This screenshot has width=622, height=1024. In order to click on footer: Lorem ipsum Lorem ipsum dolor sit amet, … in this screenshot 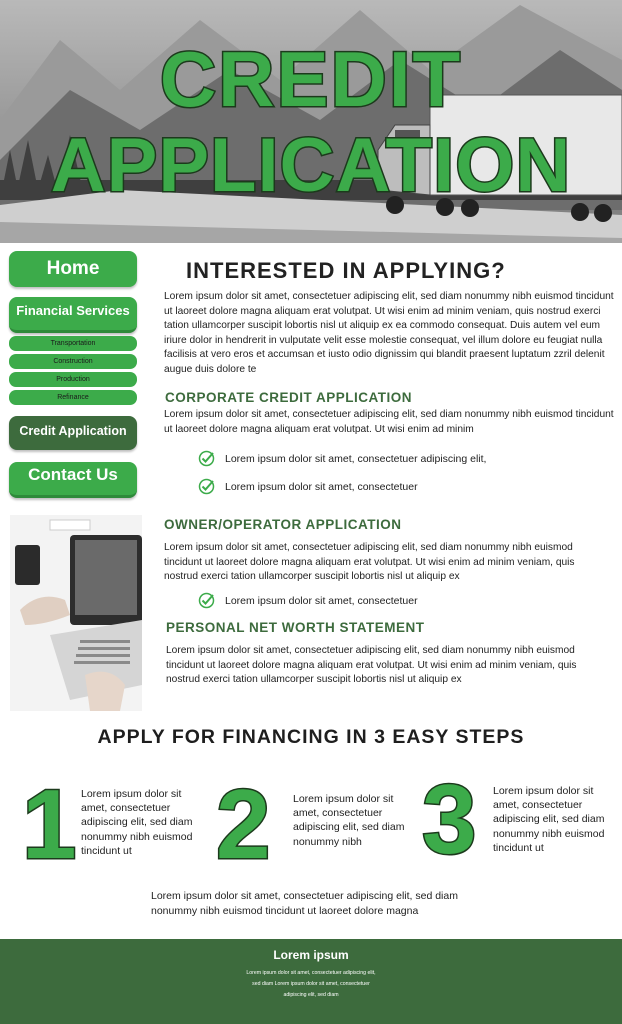, I will do `click(311, 981)`.